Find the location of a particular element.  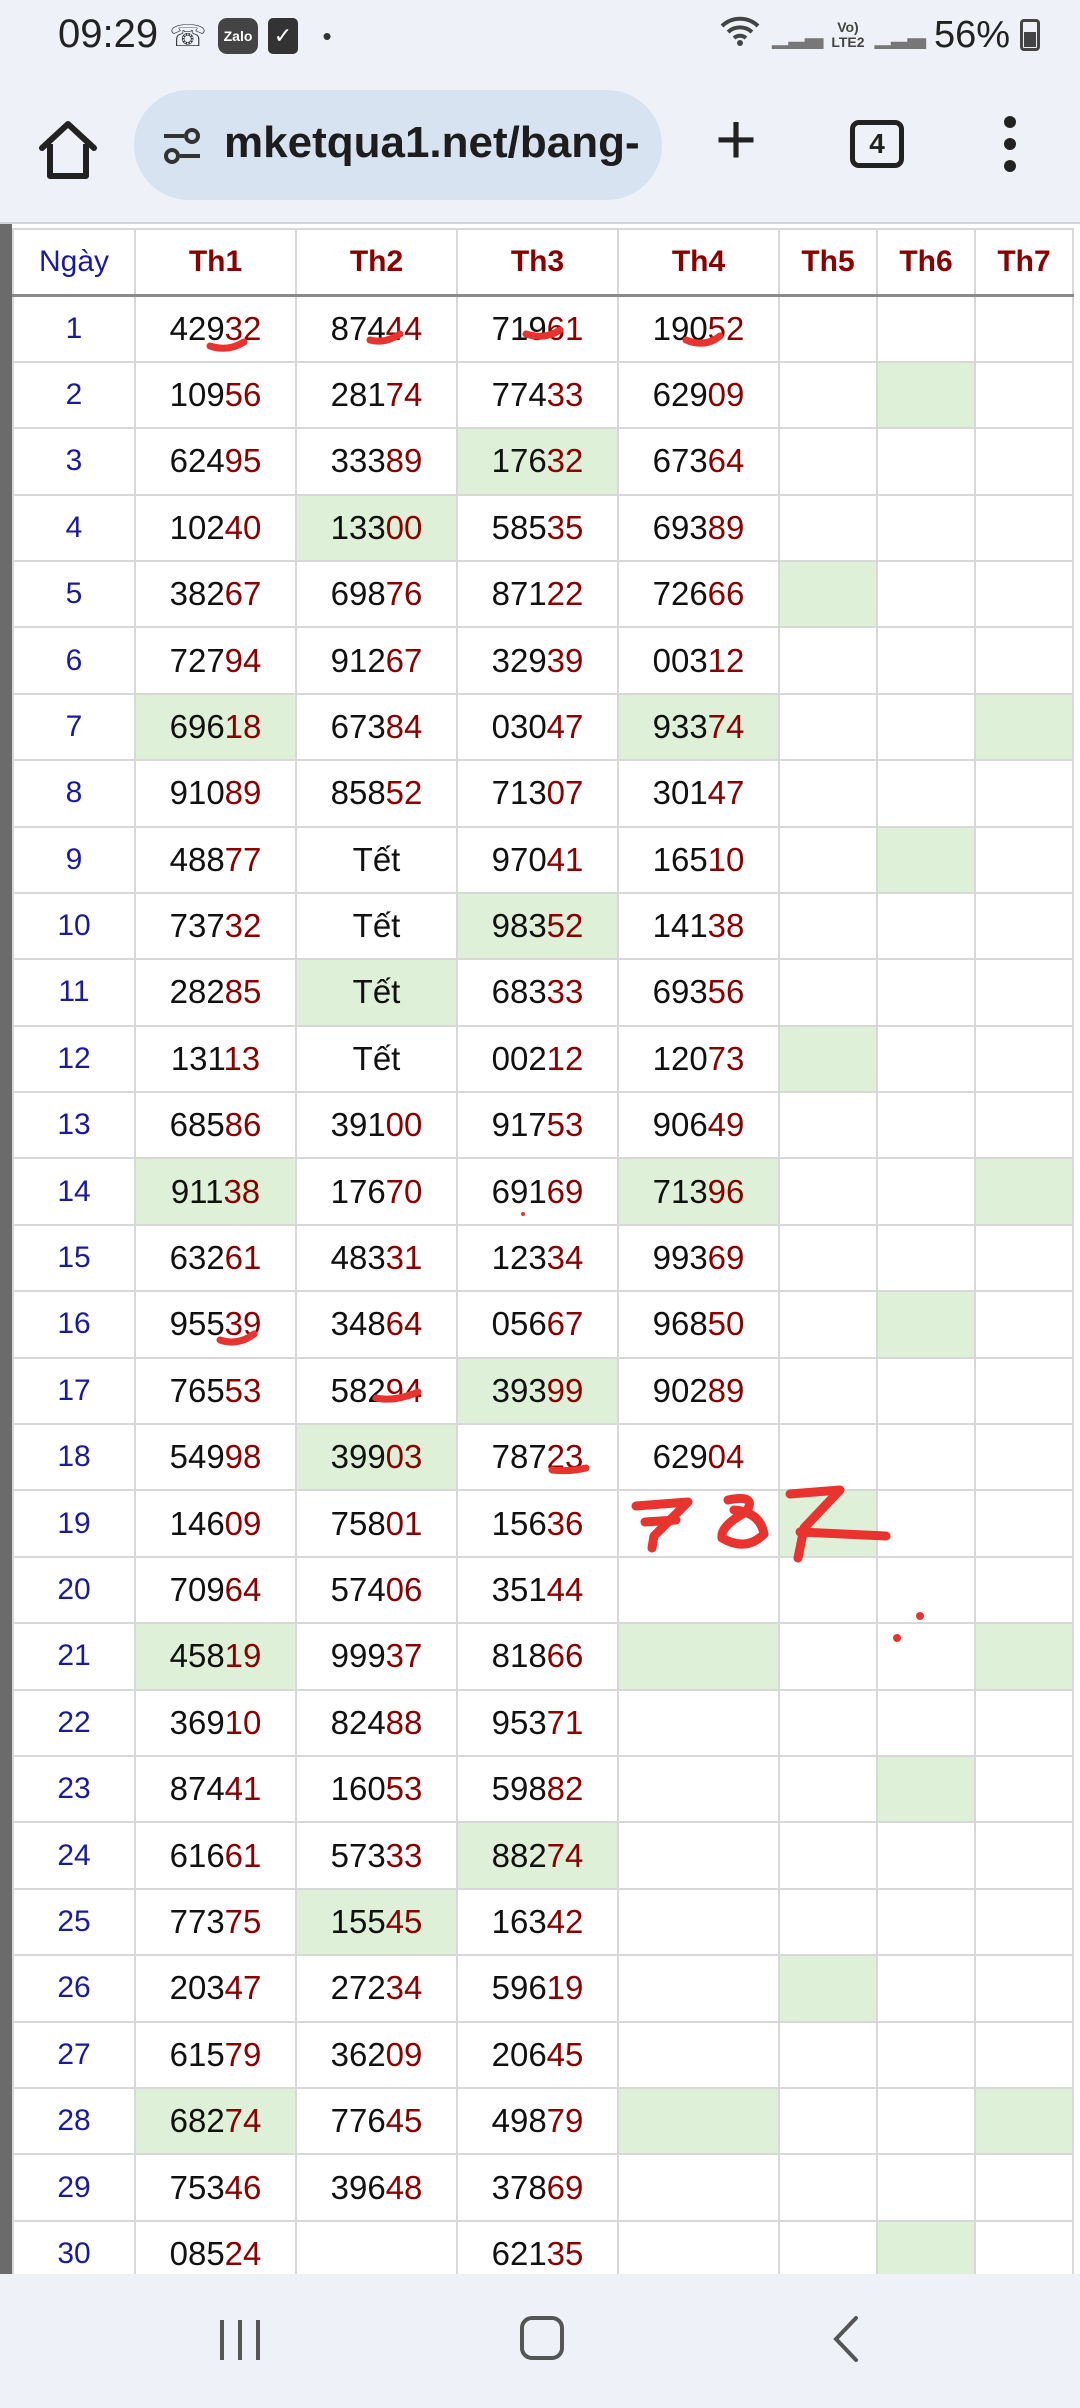

result-last-two-digits: 88 is located at coordinates (404, 1722).